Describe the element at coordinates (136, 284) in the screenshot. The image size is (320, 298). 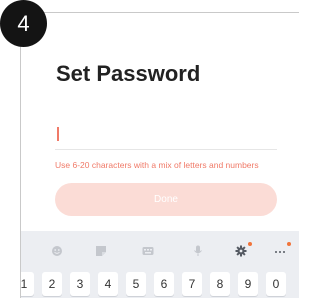
I see `key-5: 5` at that location.